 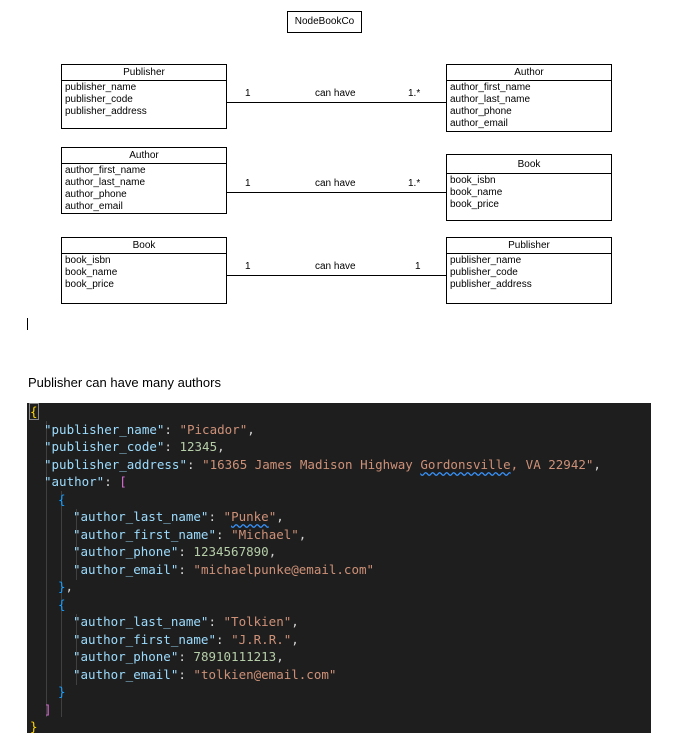 I want to click on json-key: "author_phone", so click(x=126, y=656).